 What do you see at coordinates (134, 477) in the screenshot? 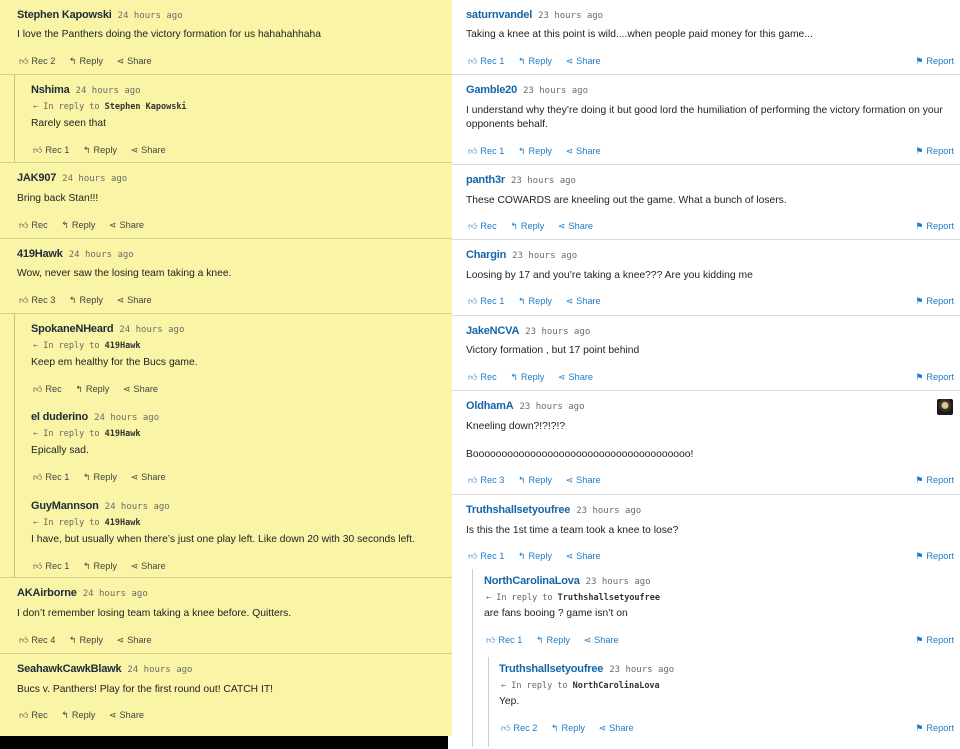
I see `share-icon: ⋖` at bounding box center [134, 477].